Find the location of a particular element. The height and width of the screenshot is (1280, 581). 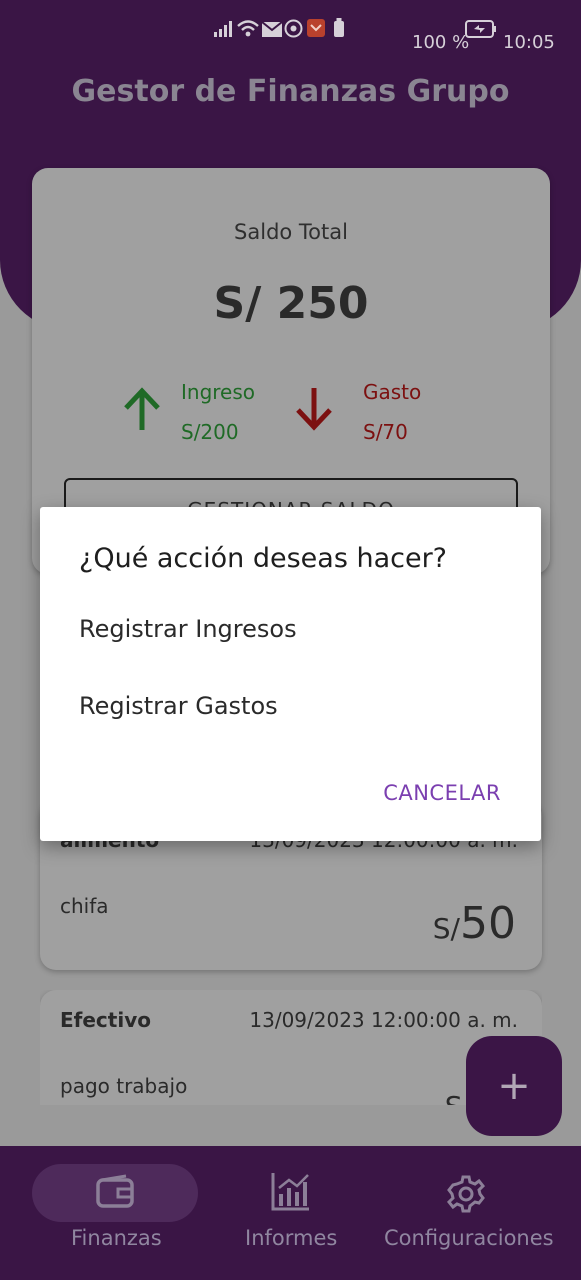

bottom-navigation: Finanzas Informes Configuraciones is located at coordinates (290, 1213).